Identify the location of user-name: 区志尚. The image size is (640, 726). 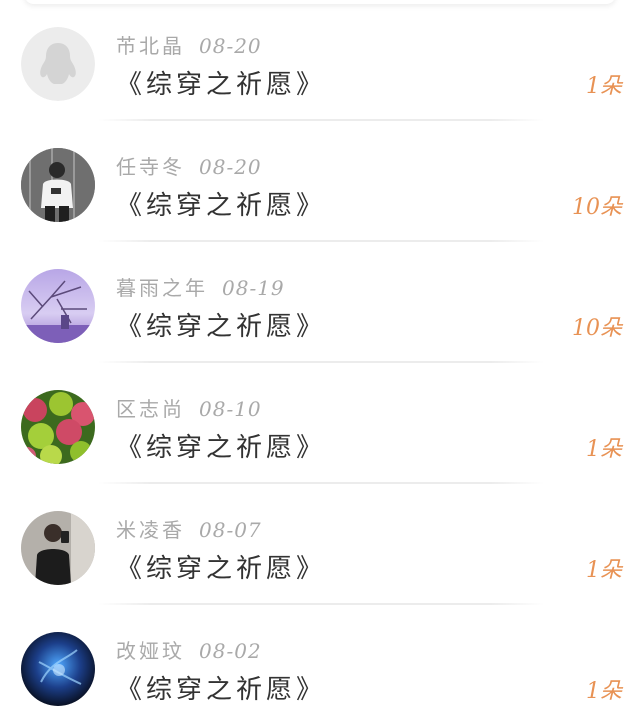
(150, 409).